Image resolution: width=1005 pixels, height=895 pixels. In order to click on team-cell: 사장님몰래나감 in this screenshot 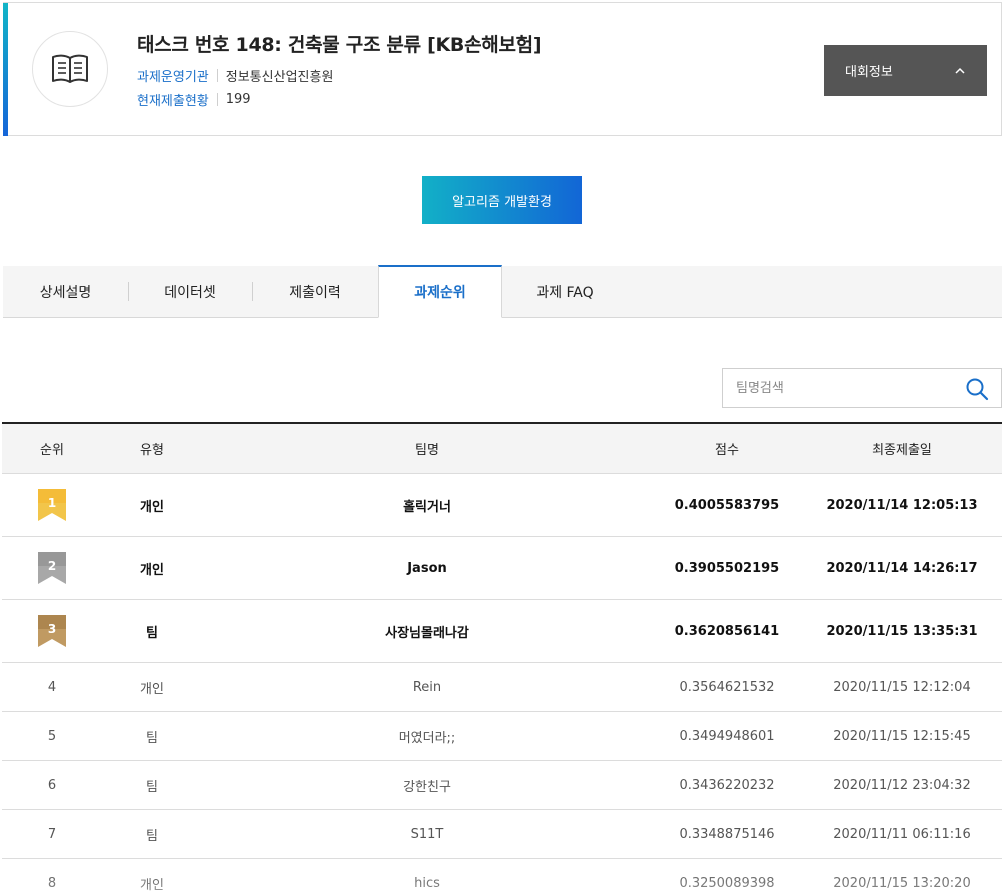, I will do `click(427, 633)`.